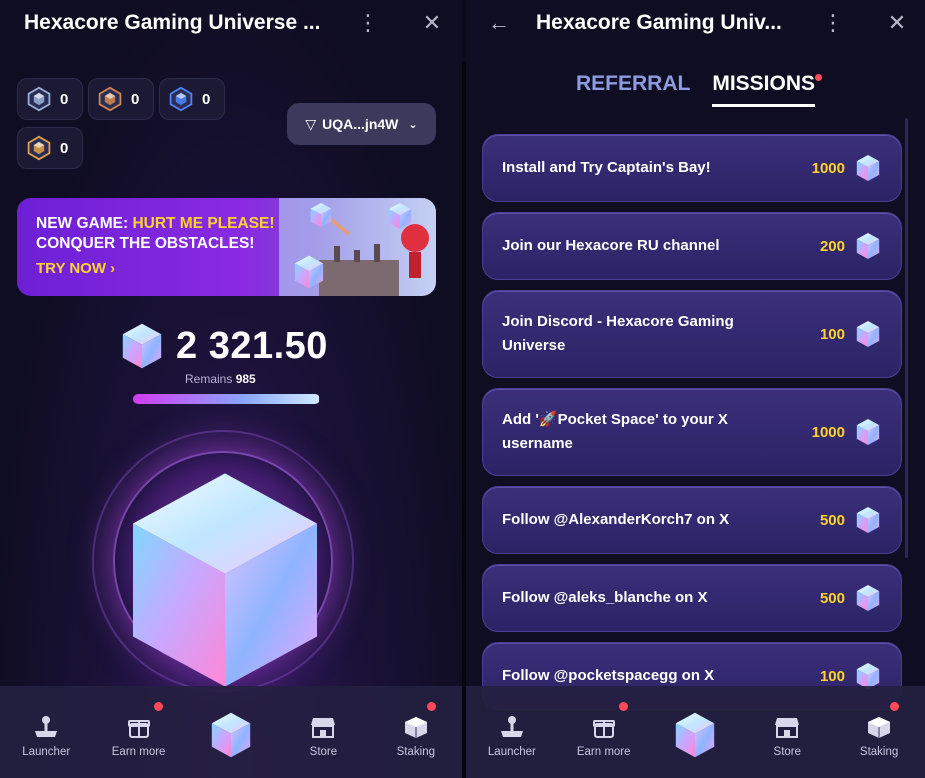  I want to click on wallet-address: UQA...jn4W, so click(360, 124).